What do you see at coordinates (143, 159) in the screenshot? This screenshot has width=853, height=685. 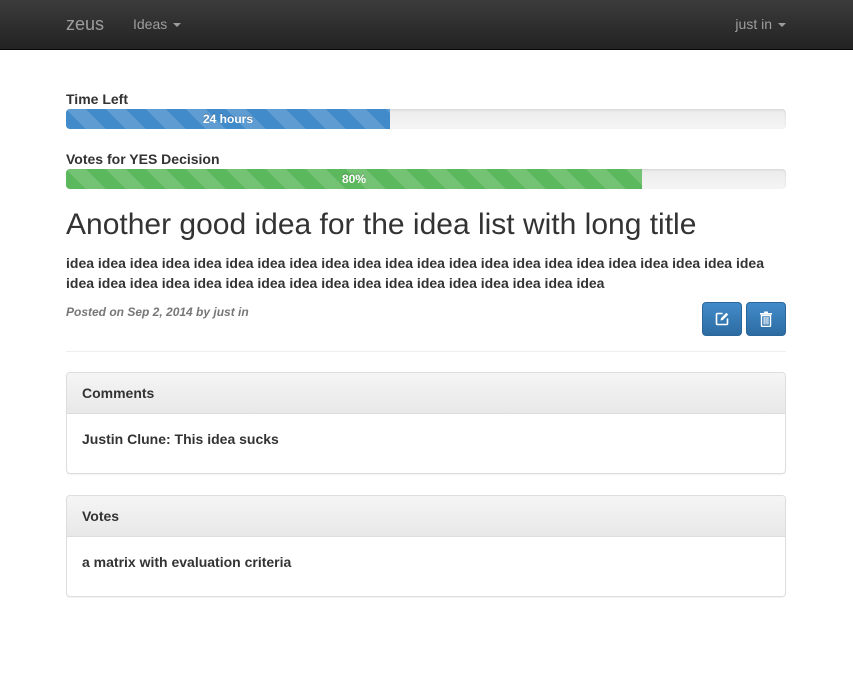 I see `votes-yes-label: Votes for YES Decision` at bounding box center [143, 159].